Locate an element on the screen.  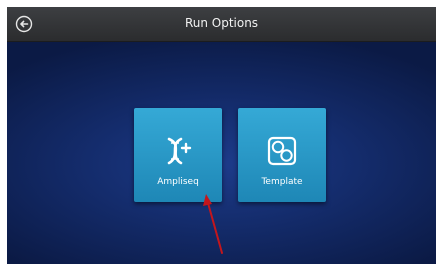
page-title: Run Options is located at coordinates (221, 23).